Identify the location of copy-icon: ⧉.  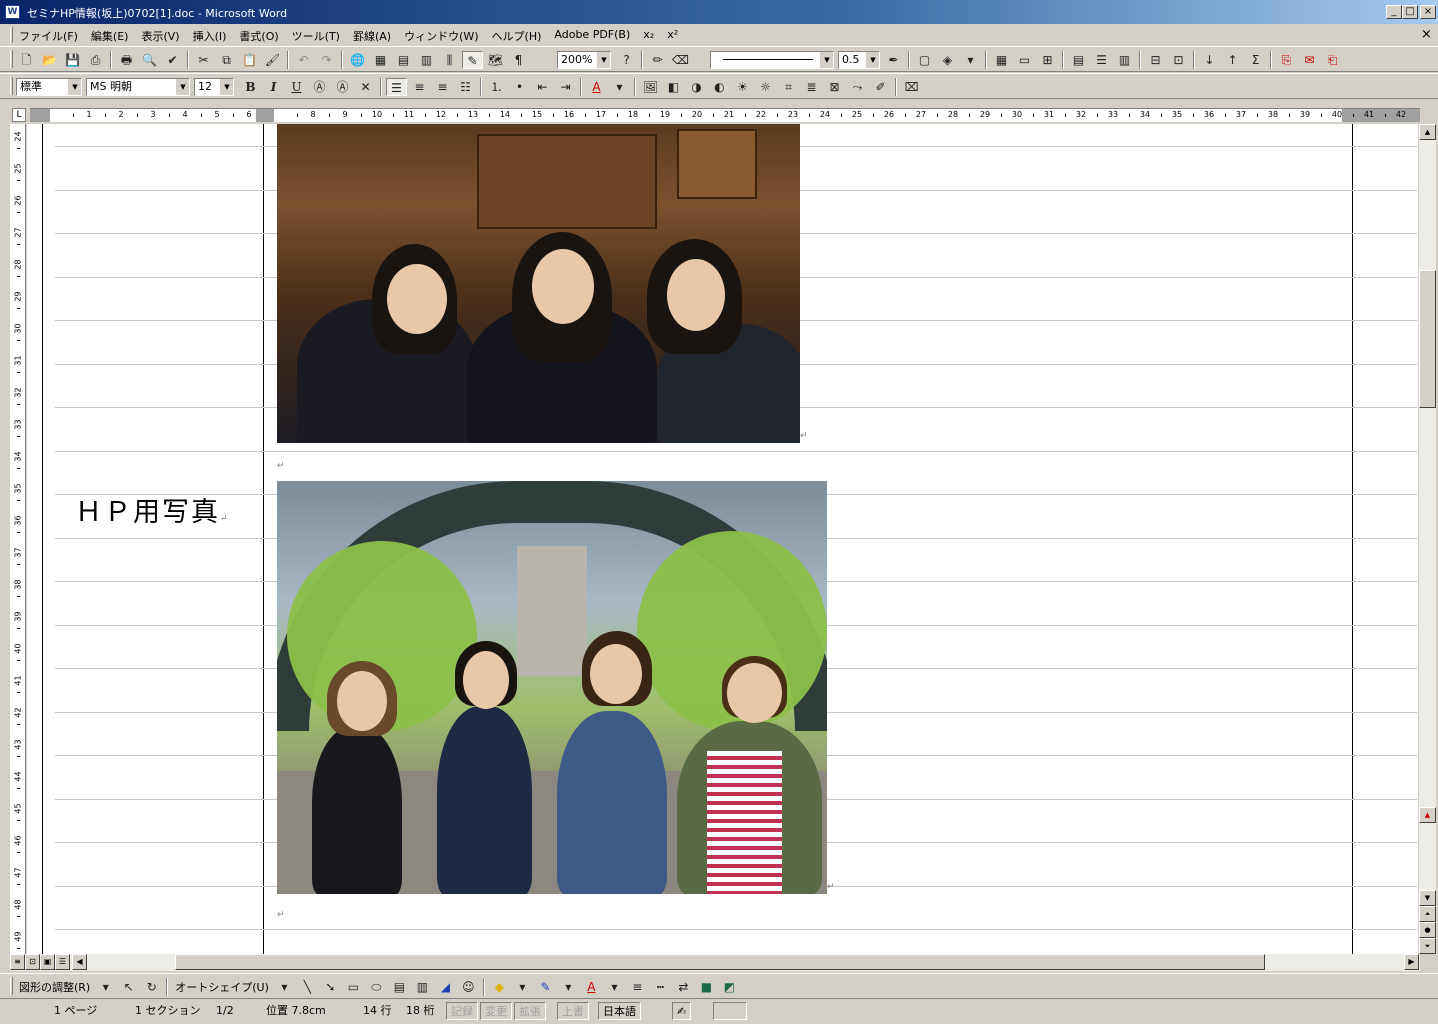
(226, 60).